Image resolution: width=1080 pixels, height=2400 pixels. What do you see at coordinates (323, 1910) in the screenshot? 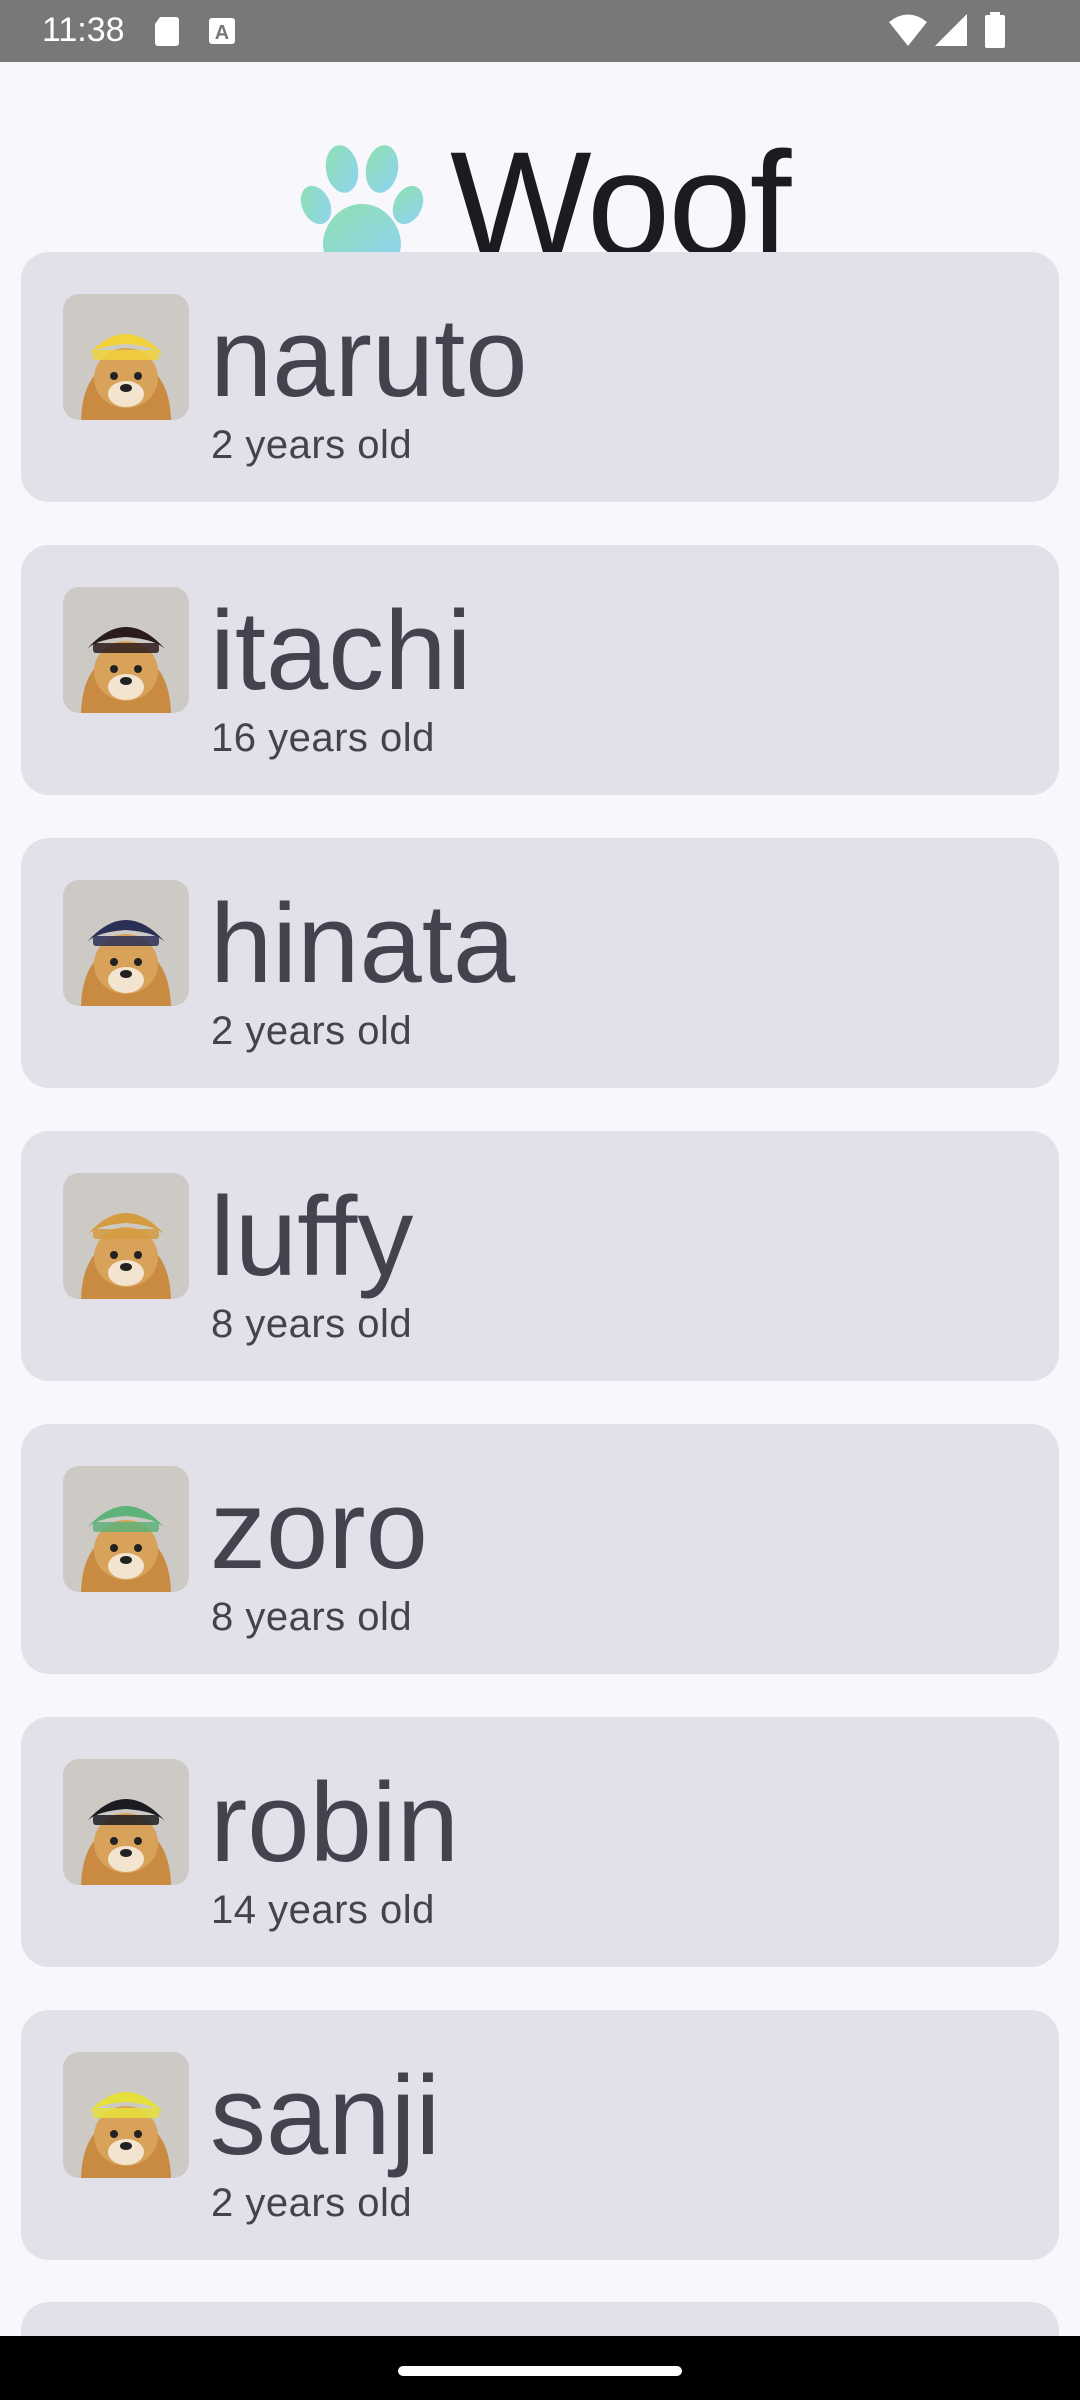
I see `dog-age: 14 years old` at bounding box center [323, 1910].